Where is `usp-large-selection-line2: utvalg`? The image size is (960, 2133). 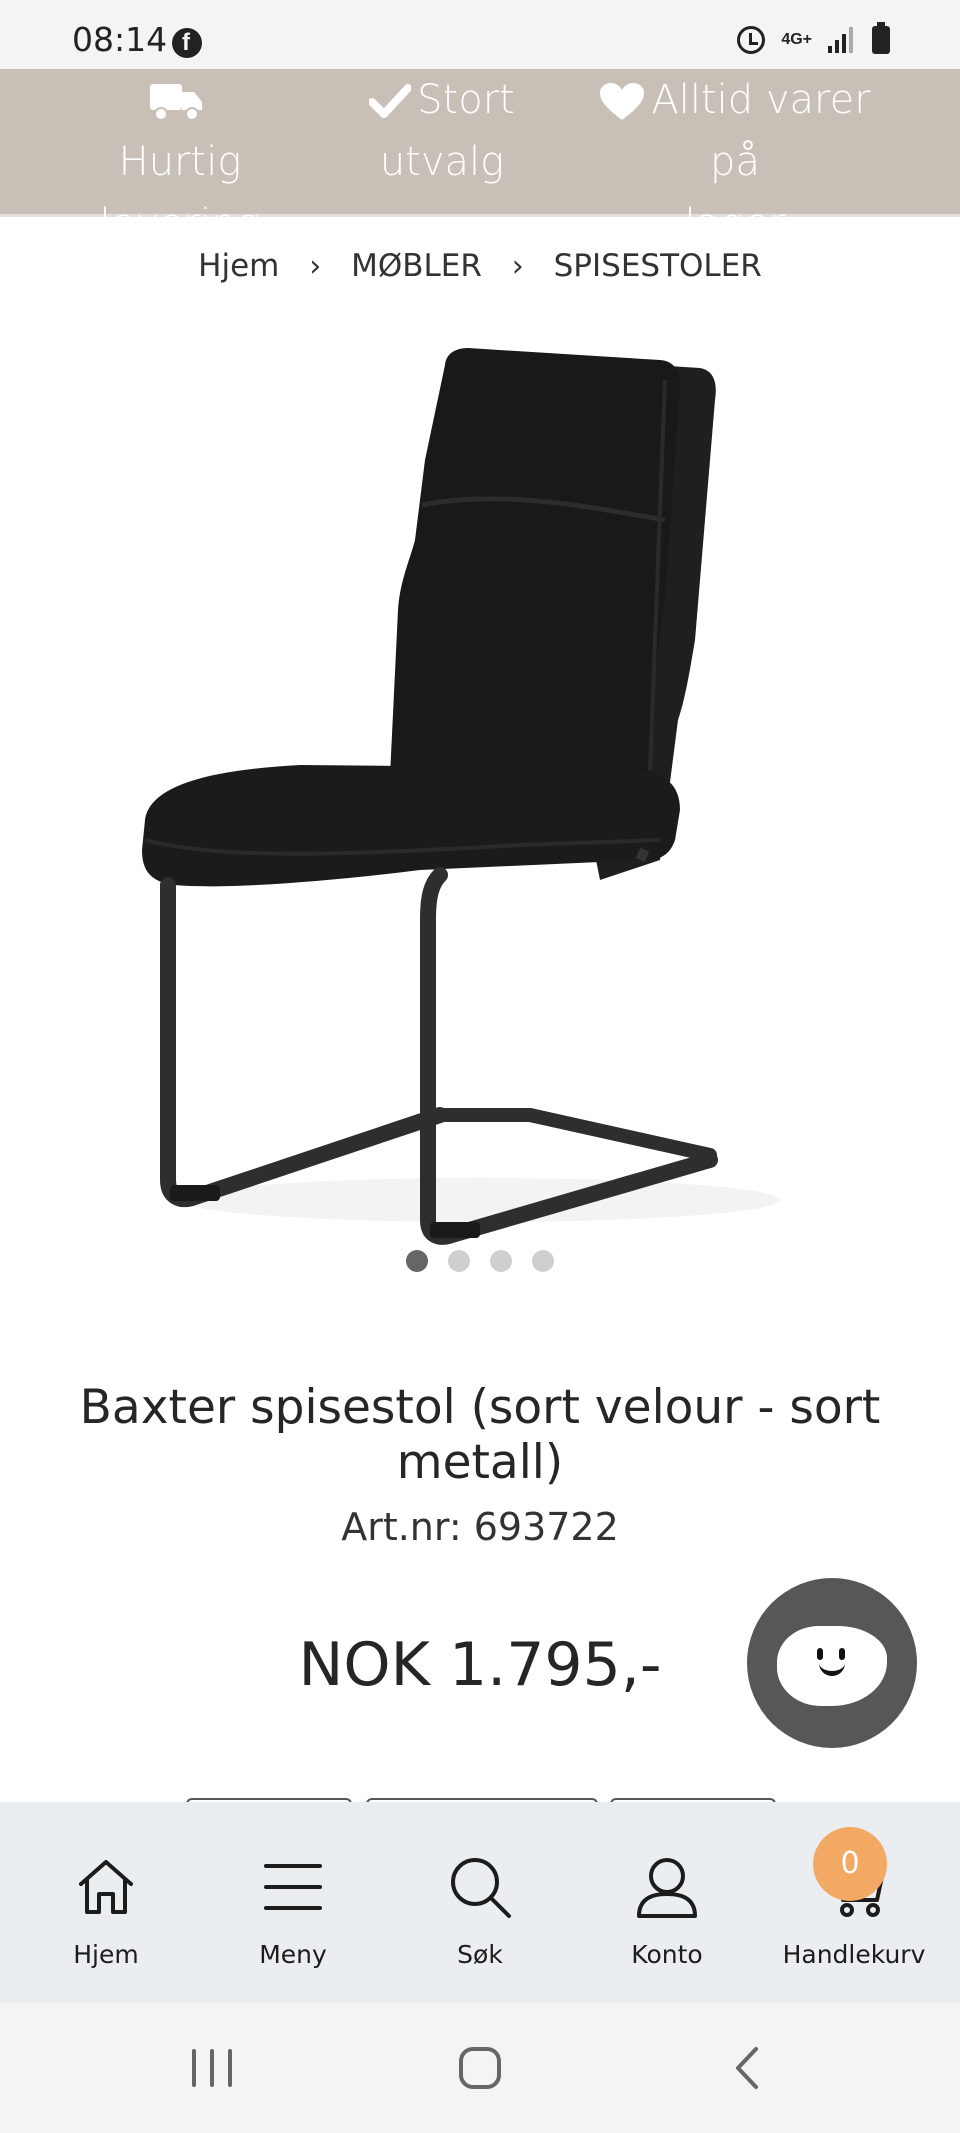 usp-large-selection-line2: utvalg is located at coordinates (442, 162).